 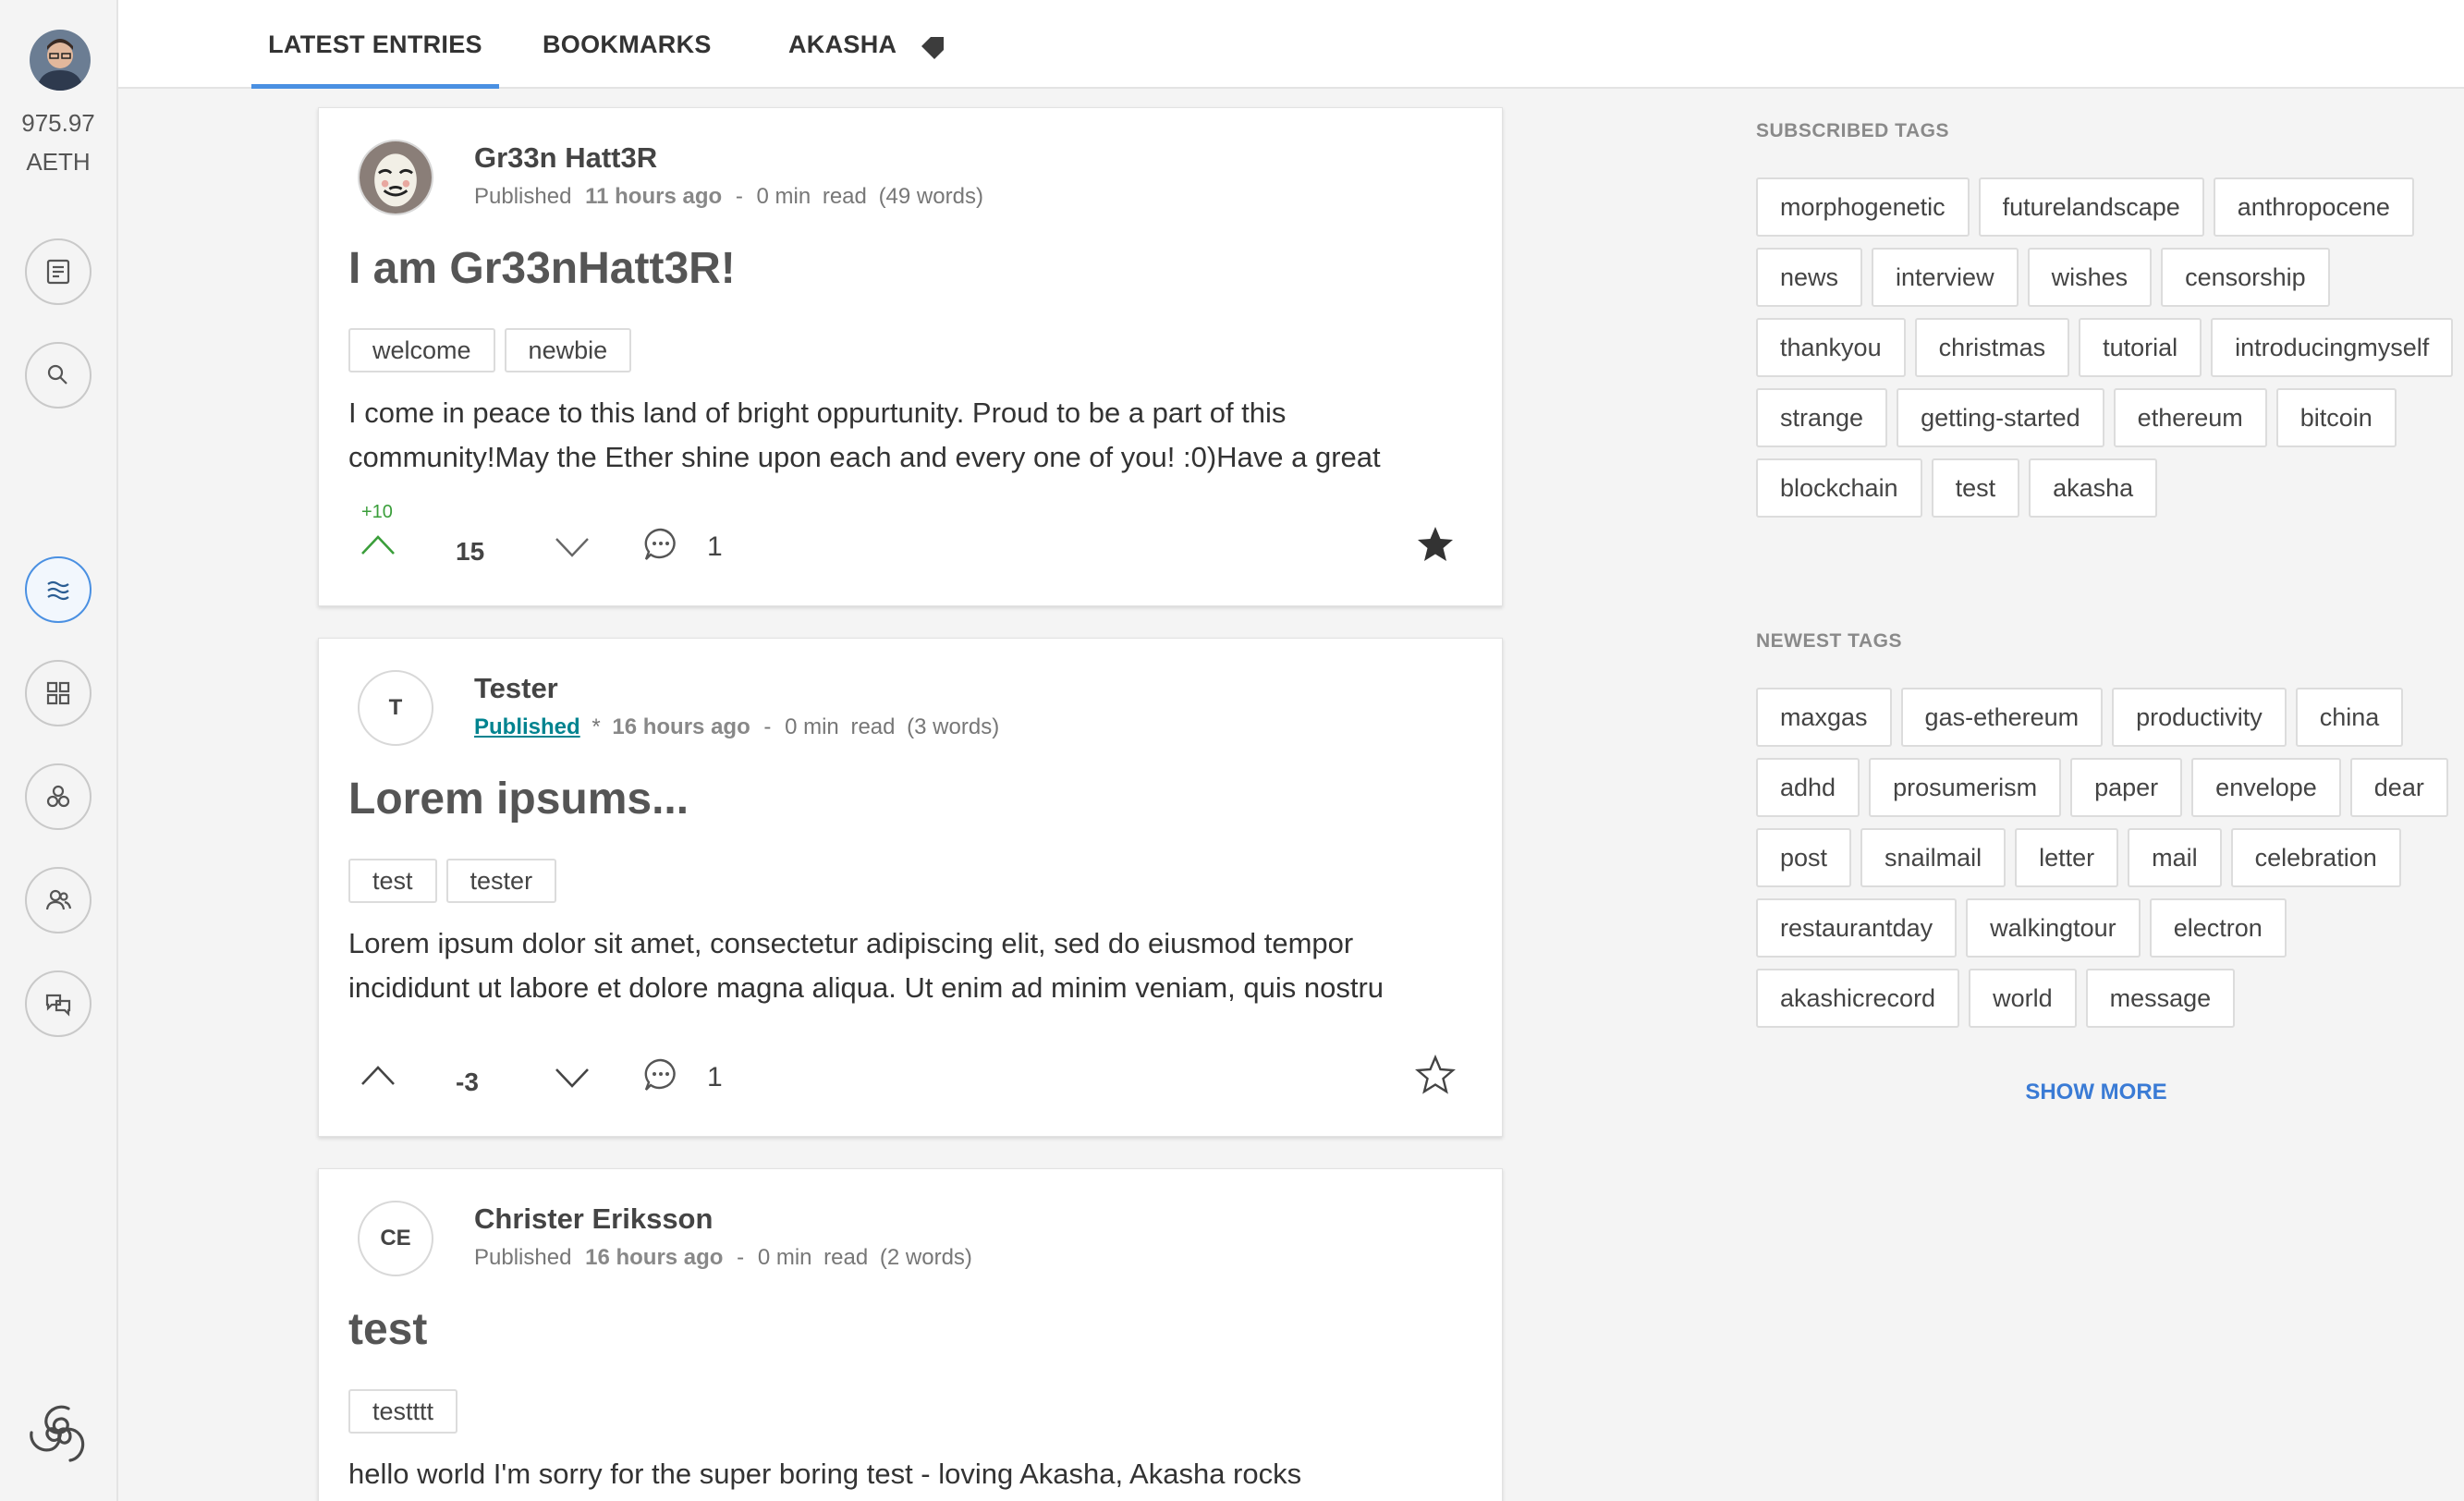 I want to click on tag-chip: letter, so click(x=2067, y=858).